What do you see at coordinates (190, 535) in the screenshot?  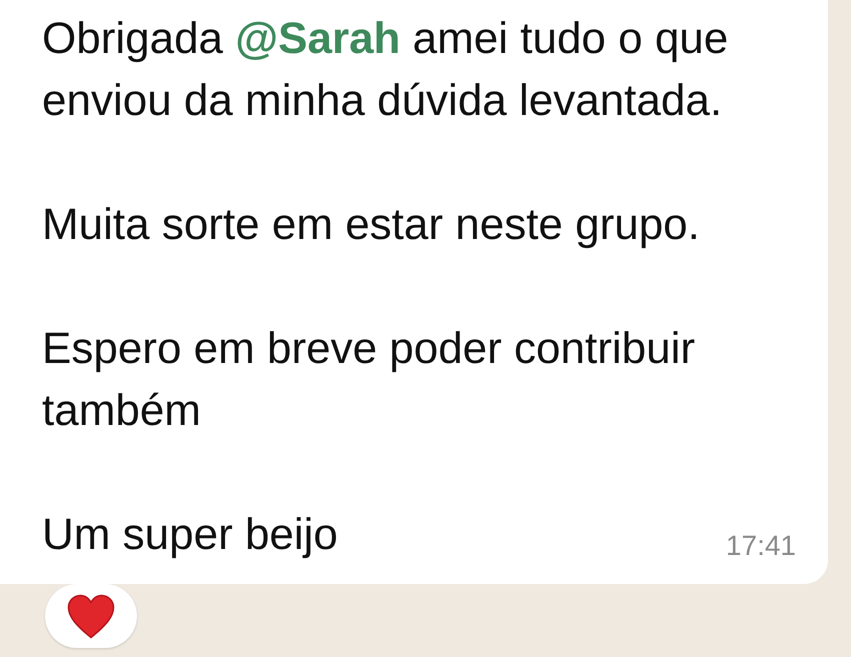 I see `message-text: Um super beijo` at bounding box center [190, 535].